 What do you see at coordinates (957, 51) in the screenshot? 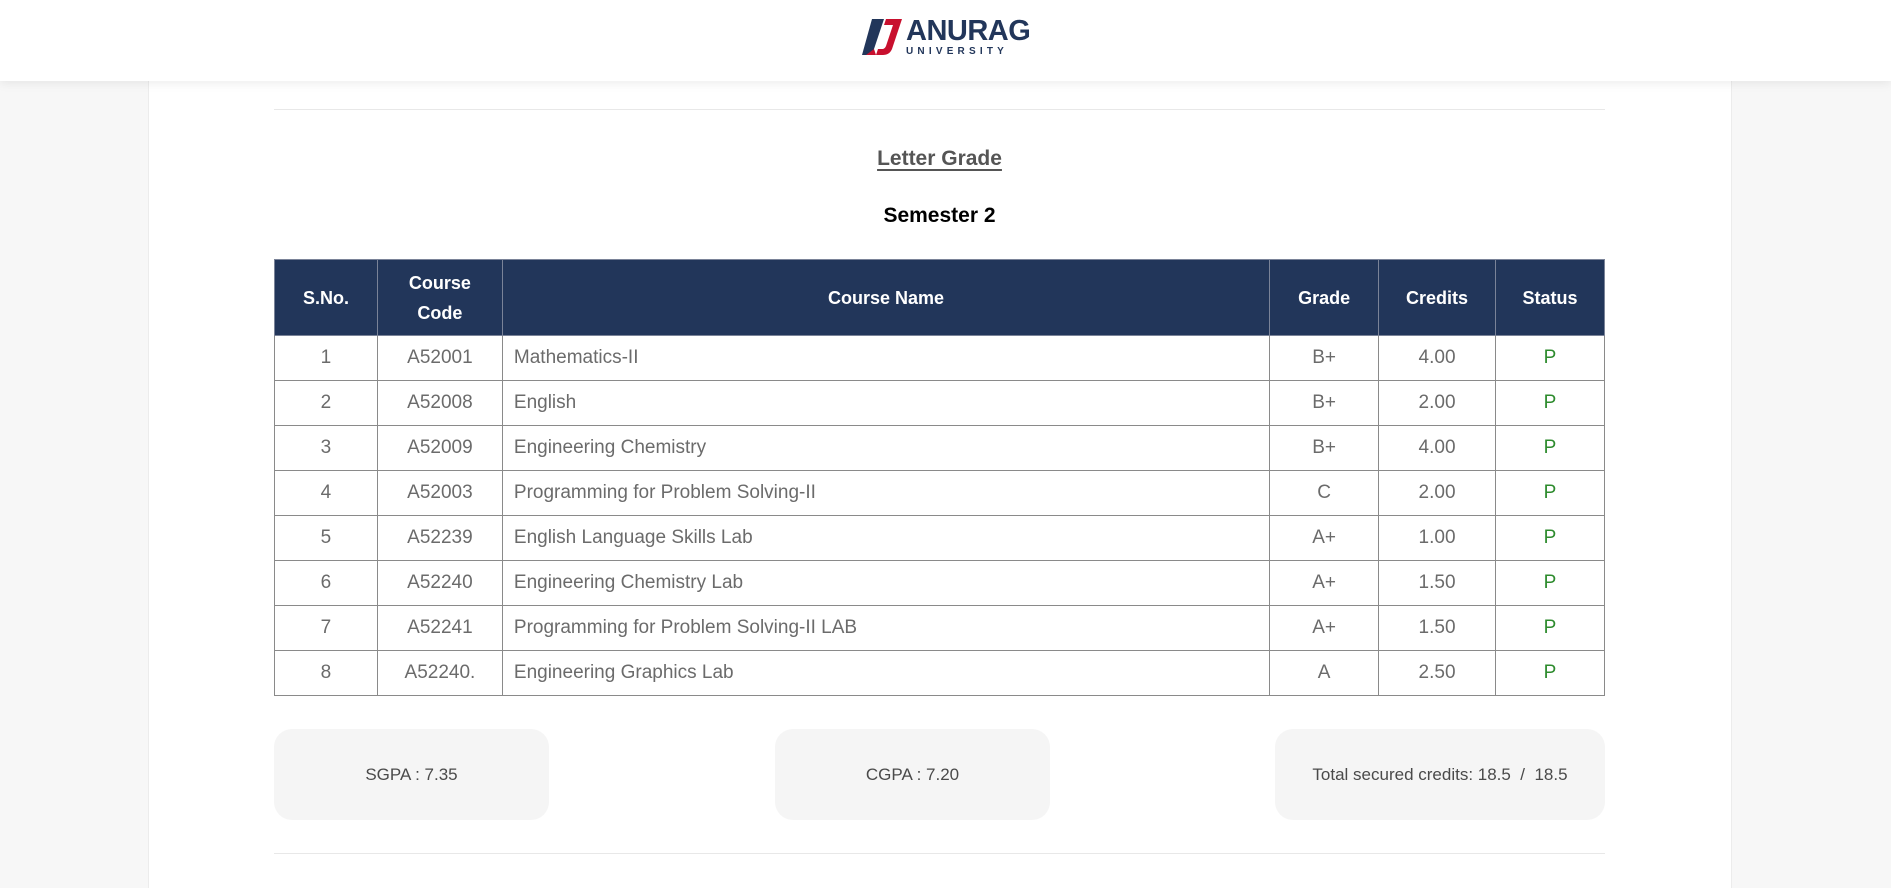
I see `logo-subtitle: UNIVERSITY` at bounding box center [957, 51].